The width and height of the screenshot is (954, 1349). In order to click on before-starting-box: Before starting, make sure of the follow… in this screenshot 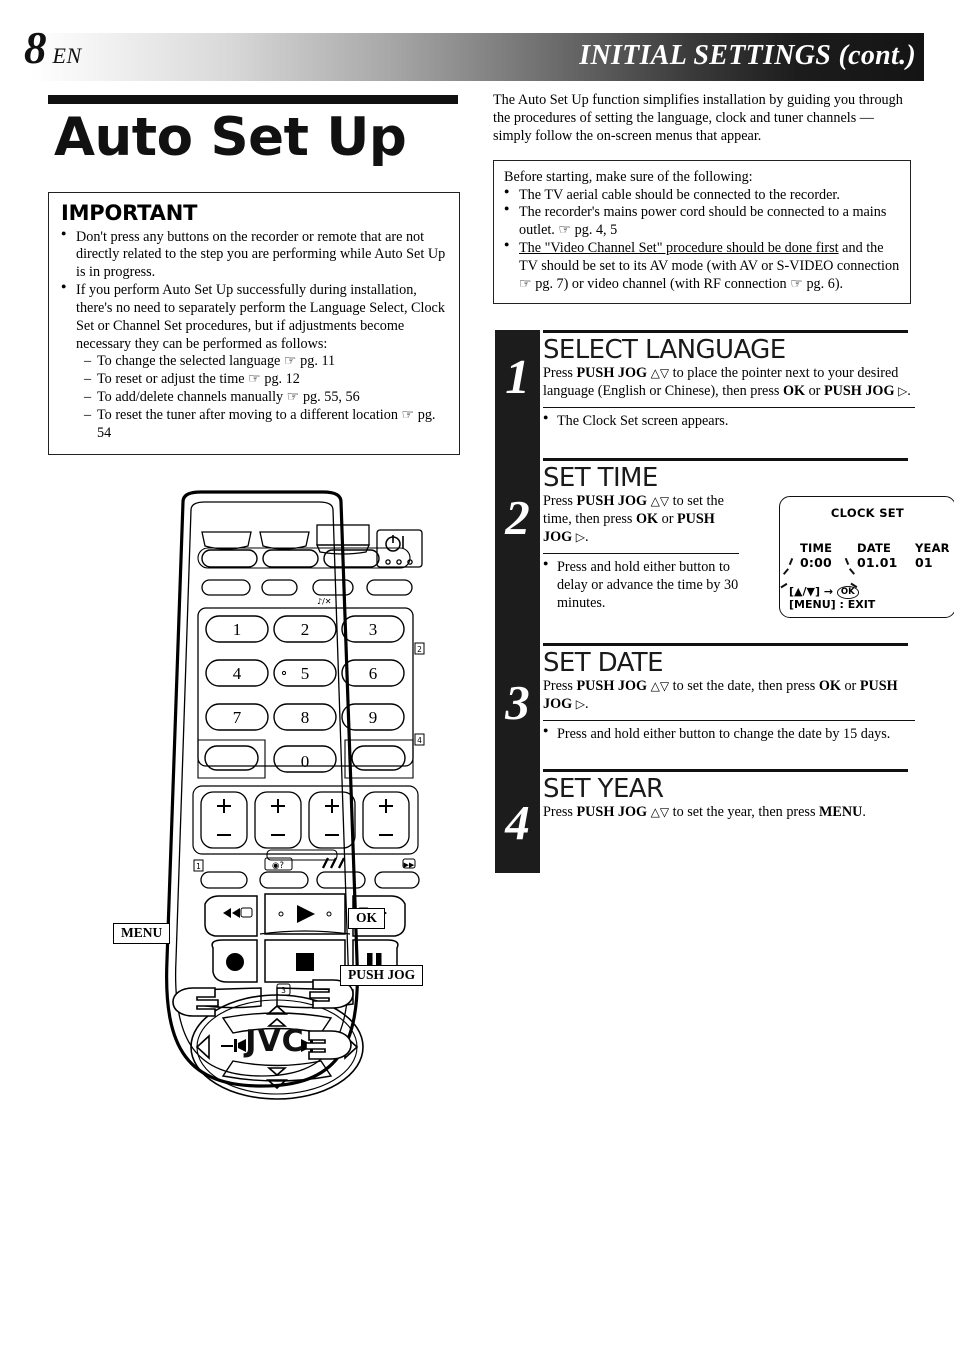, I will do `click(702, 231)`.